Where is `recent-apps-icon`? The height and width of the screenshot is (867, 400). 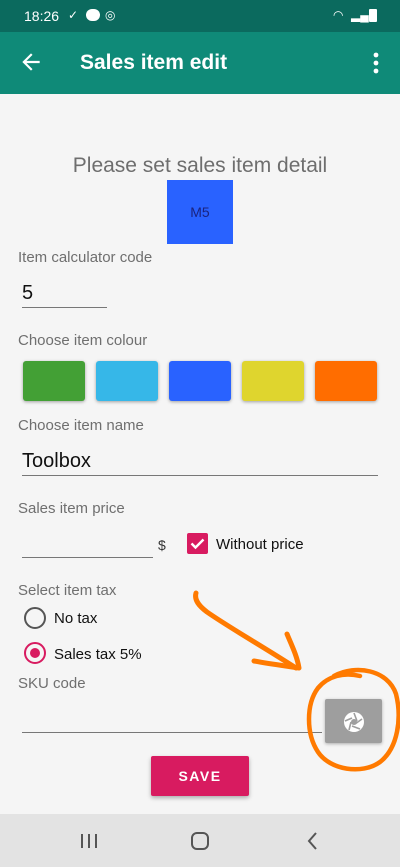
recent-apps-icon is located at coordinates (89, 841).